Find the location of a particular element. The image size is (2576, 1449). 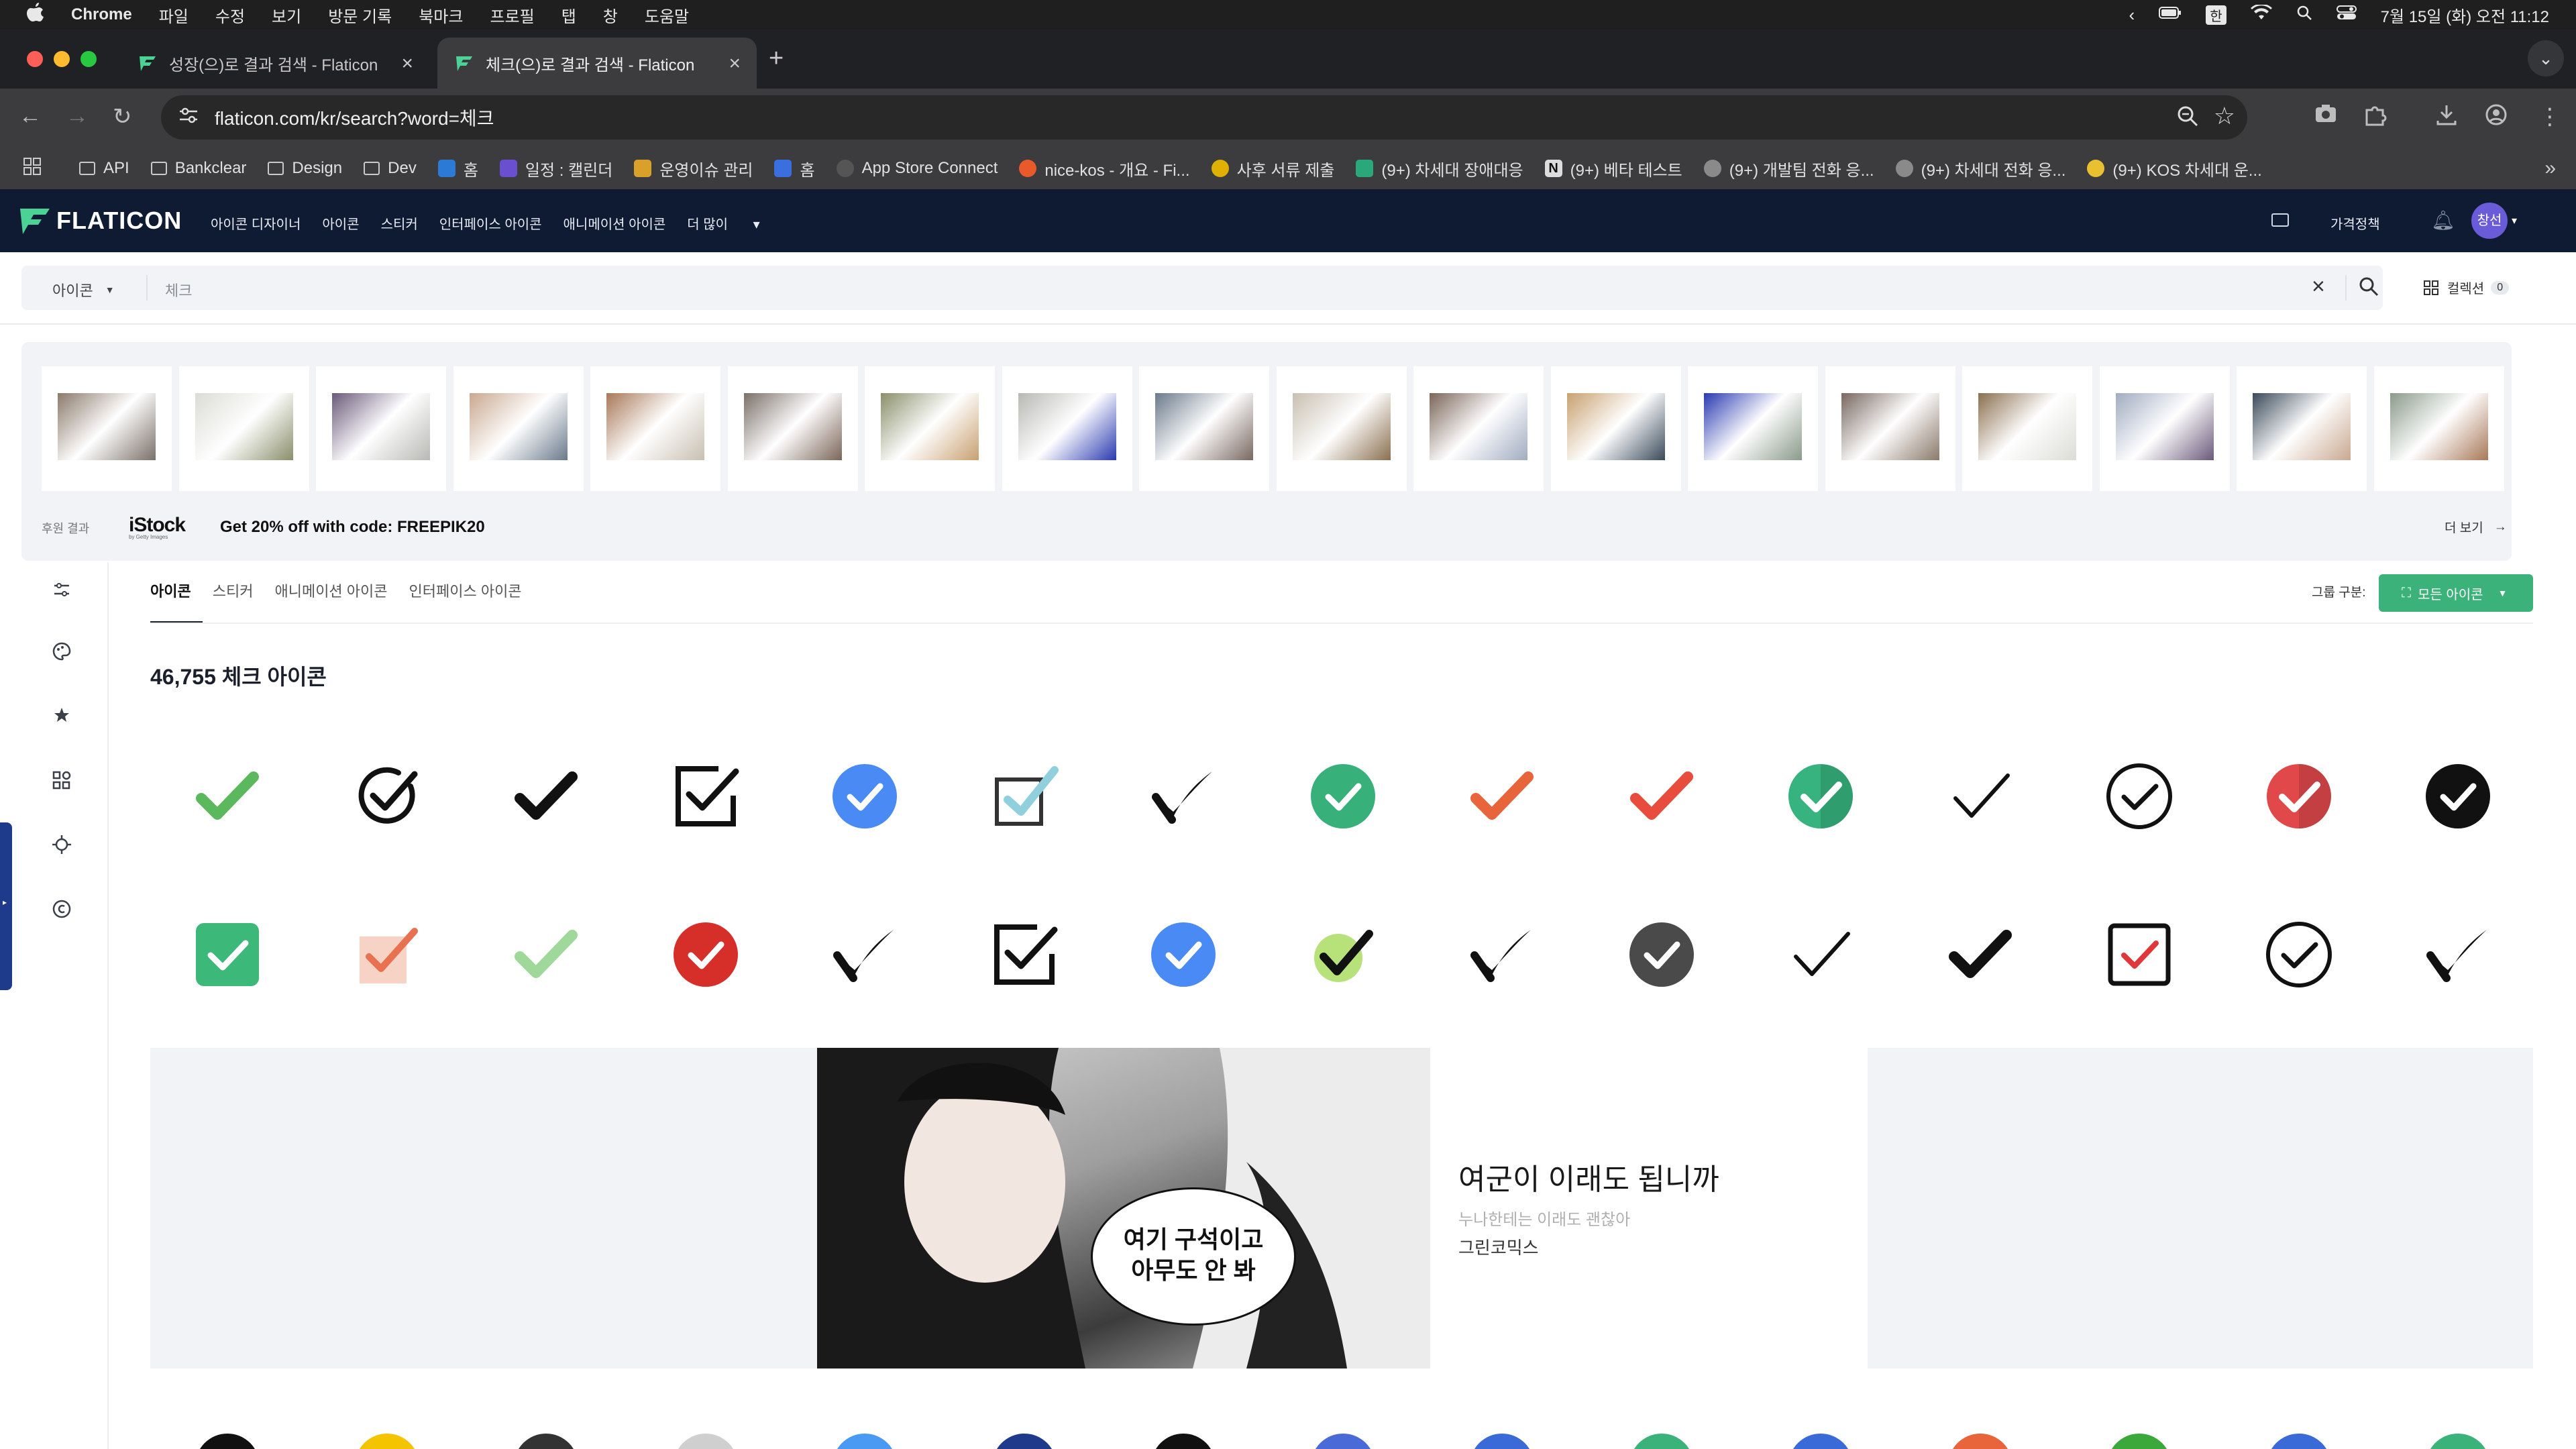

pricing-link: 가격정책 is located at coordinates (2355, 223).